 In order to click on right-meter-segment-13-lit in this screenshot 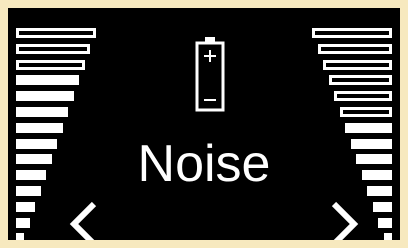, I will do `click(385, 223)`.